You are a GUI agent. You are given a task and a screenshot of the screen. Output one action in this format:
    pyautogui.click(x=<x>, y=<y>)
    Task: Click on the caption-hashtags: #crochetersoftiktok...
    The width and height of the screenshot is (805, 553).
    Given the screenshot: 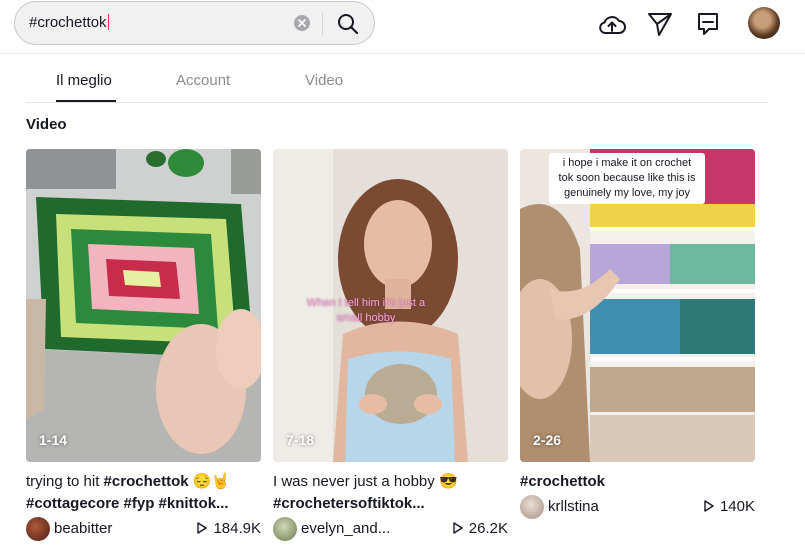 What is the action you would take?
    pyautogui.click(x=349, y=503)
    